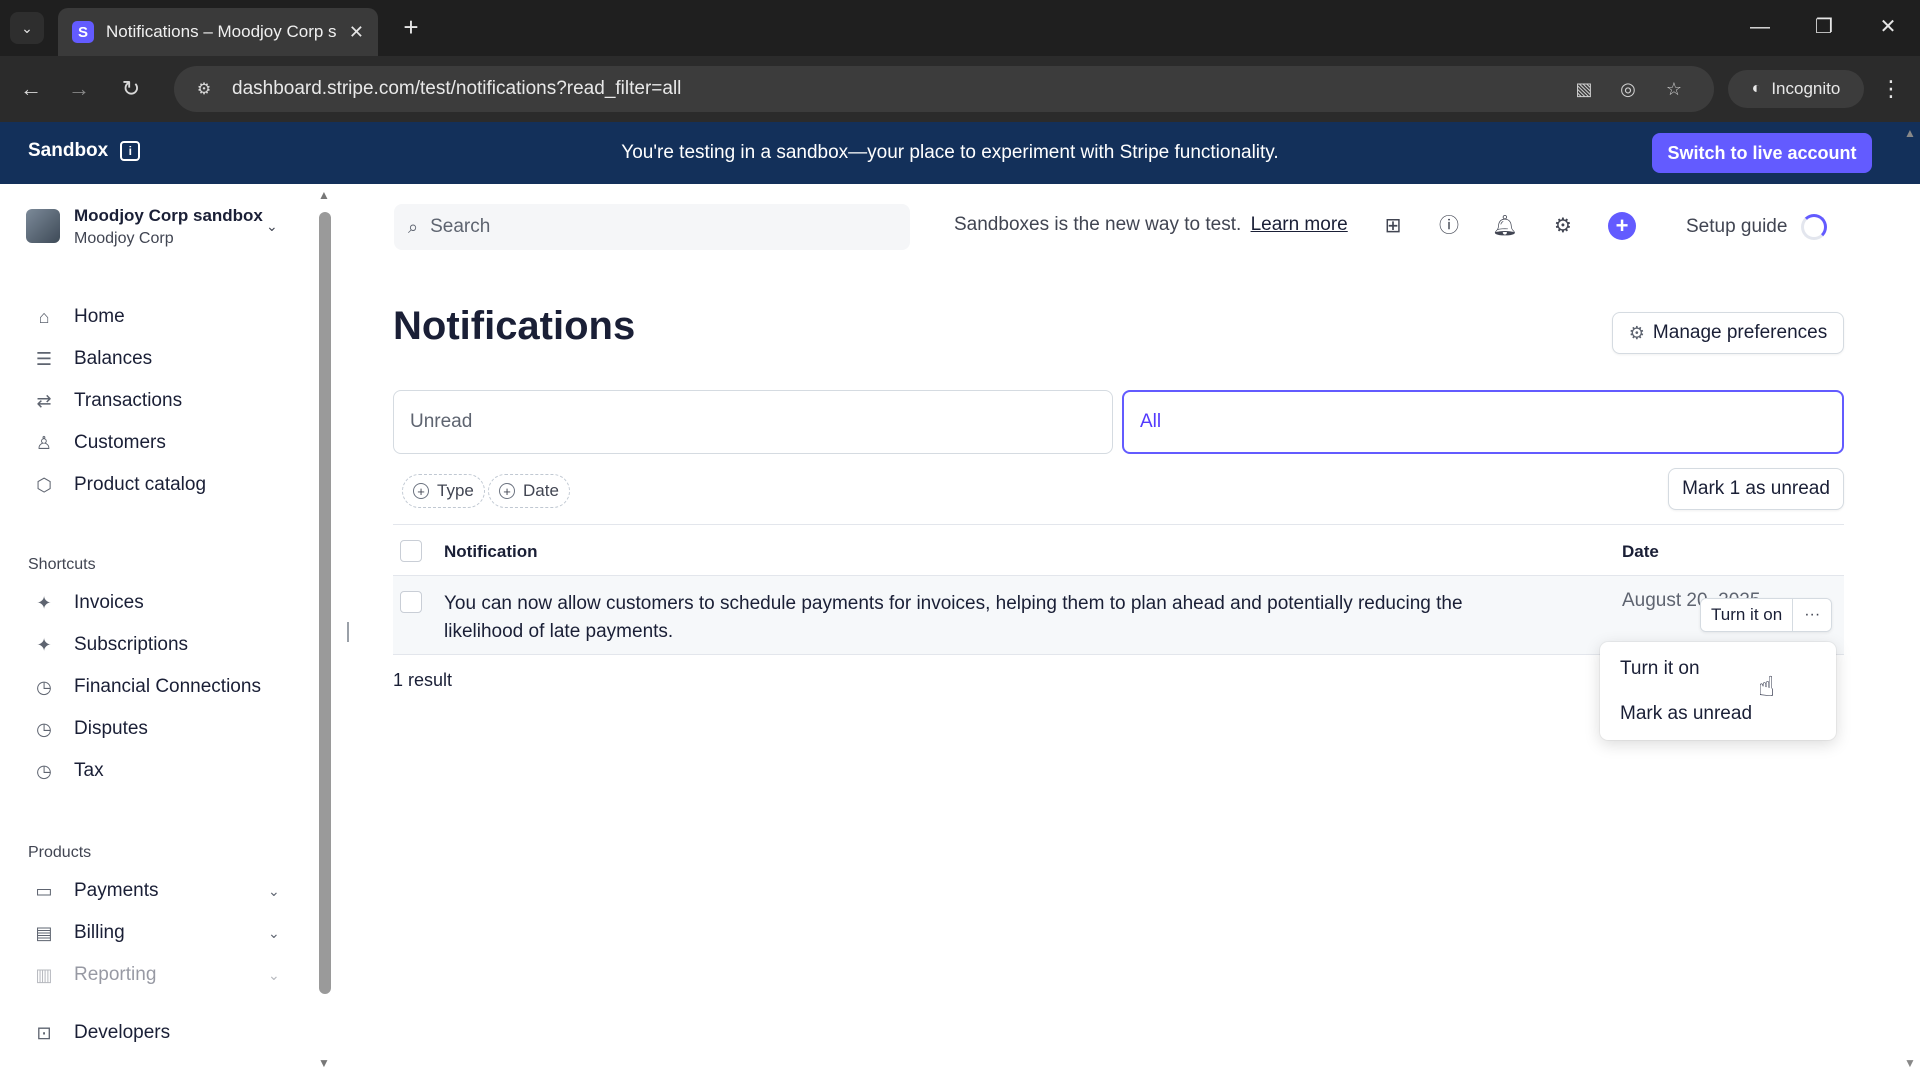  What do you see at coordinates (160, 729) in the screenshot?
I see `sidebar-item-disputes: ◷ Disputes` at bounding box center [160, 729].